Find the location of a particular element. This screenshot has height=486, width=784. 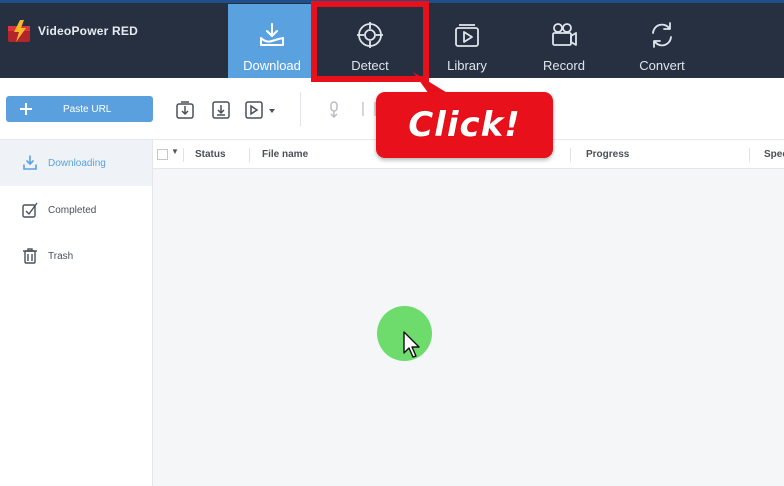

sidebar: Downloading Completed Trash is located at coordinates (76, 313).